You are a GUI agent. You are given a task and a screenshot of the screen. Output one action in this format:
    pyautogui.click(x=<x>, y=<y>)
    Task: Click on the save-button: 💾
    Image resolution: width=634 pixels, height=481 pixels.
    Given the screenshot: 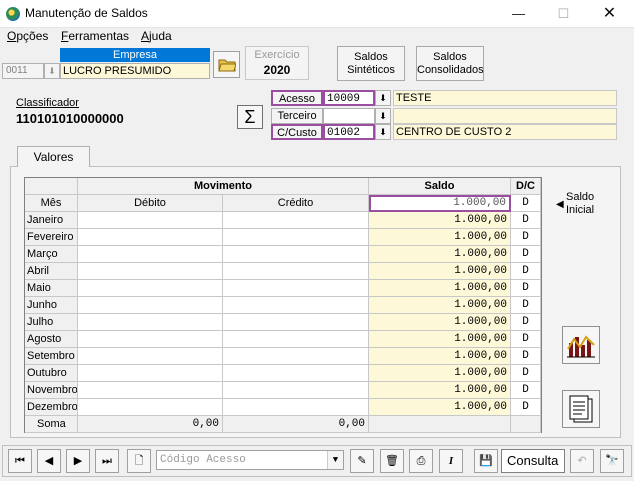 What is the action you would take?
    pyautogui.click(x=486, y=461)
    